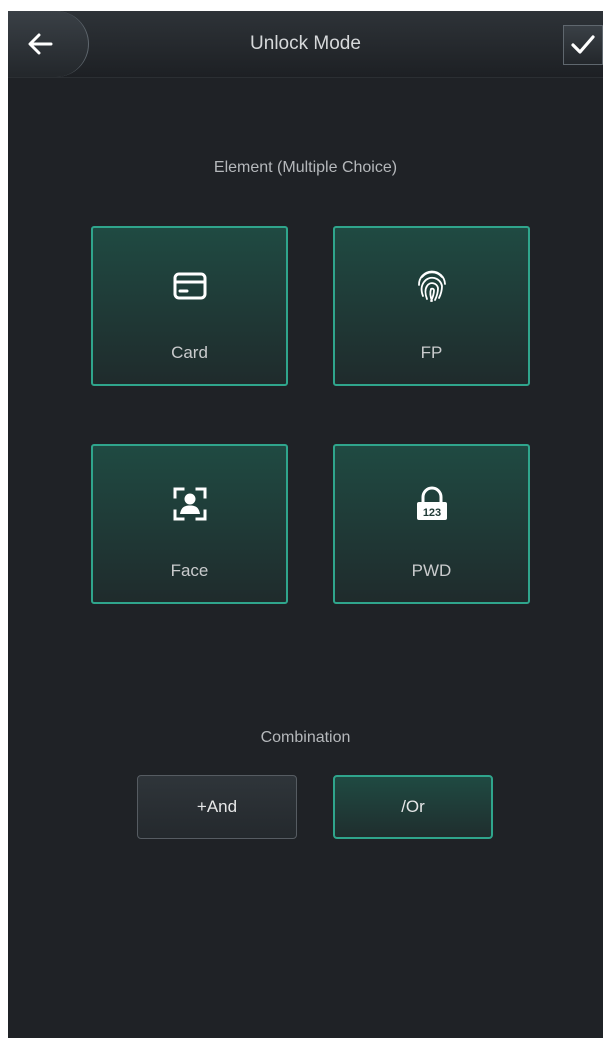 The height and width of the screenshot is (1038, 603). What do you see at coordinates (305, 167) in the screenshot?
I see `element-section-label: Element (Multiple Choice)` at bounding box center [305, 167].